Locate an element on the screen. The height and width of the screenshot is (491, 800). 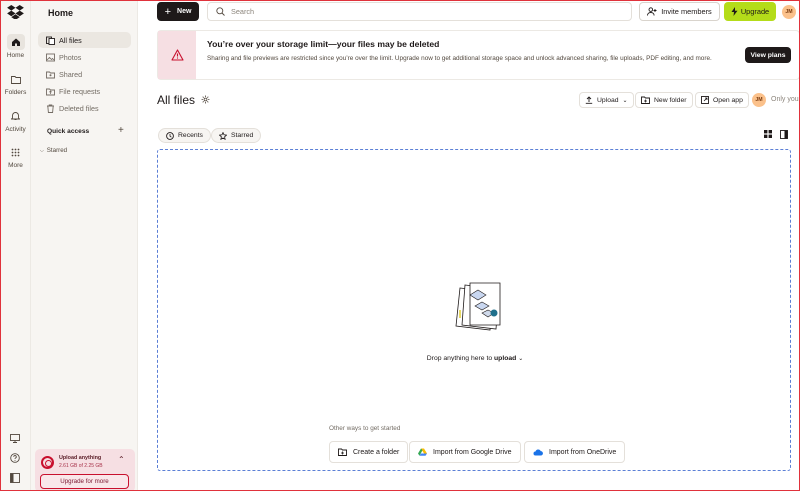
import-onedrive-label: Import from OneDrive is located at coordinates (583, 452).